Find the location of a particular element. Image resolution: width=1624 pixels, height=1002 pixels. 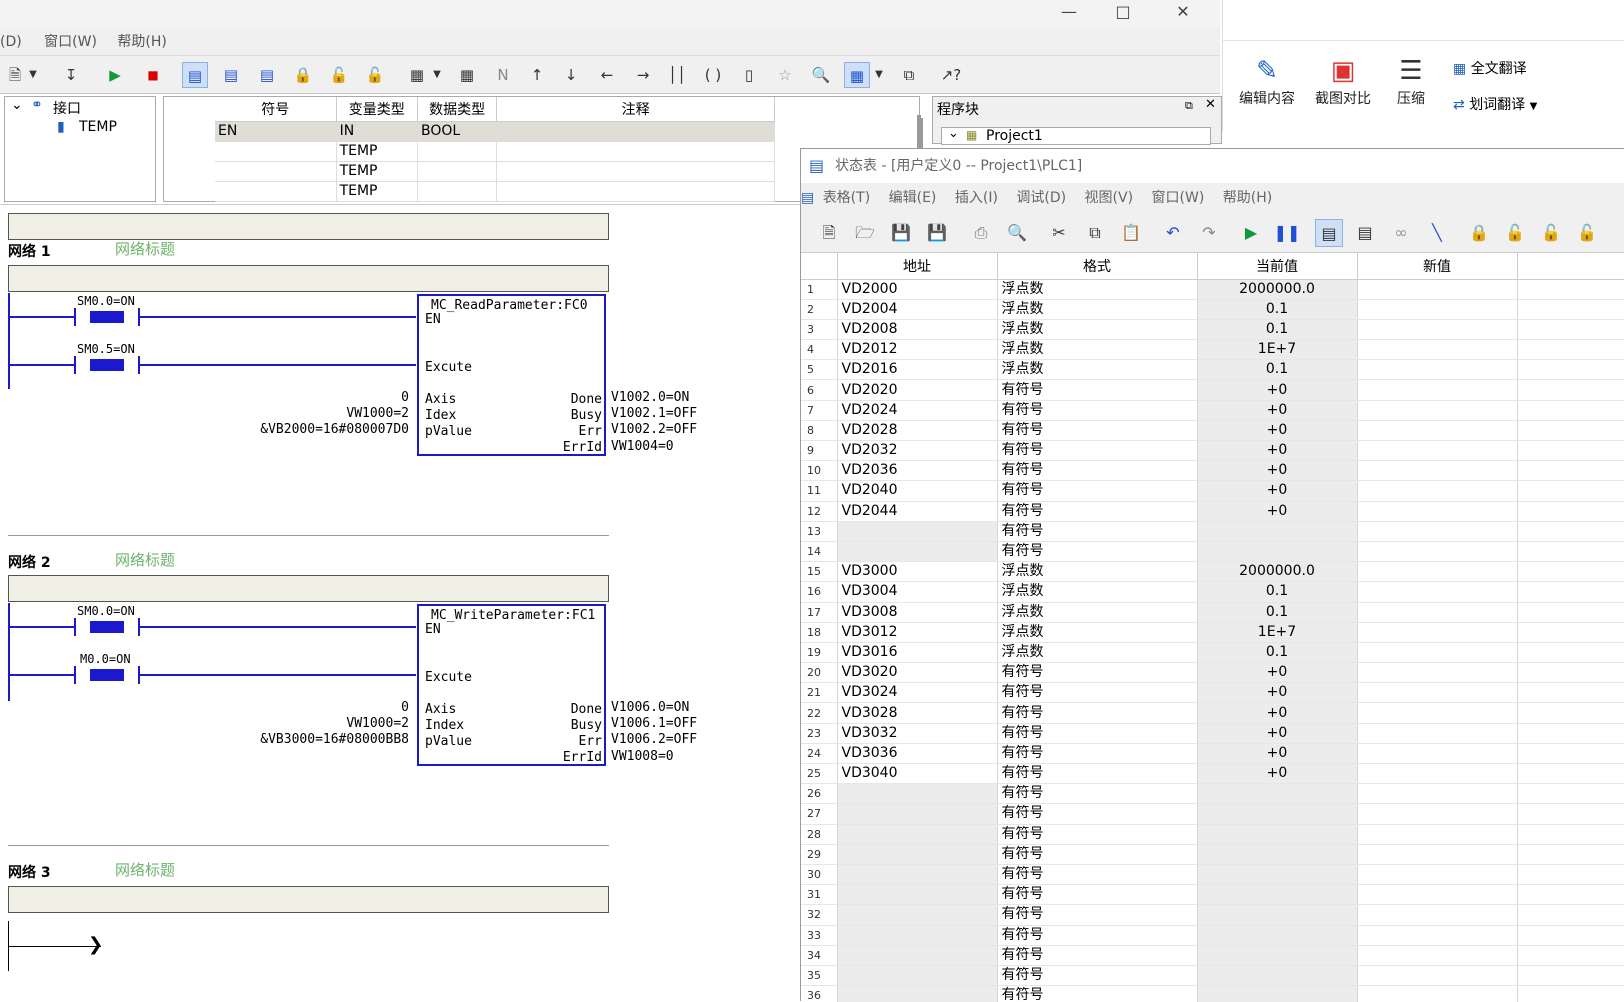

output-value: VW1008=0 is located at coordinates (642, 756).